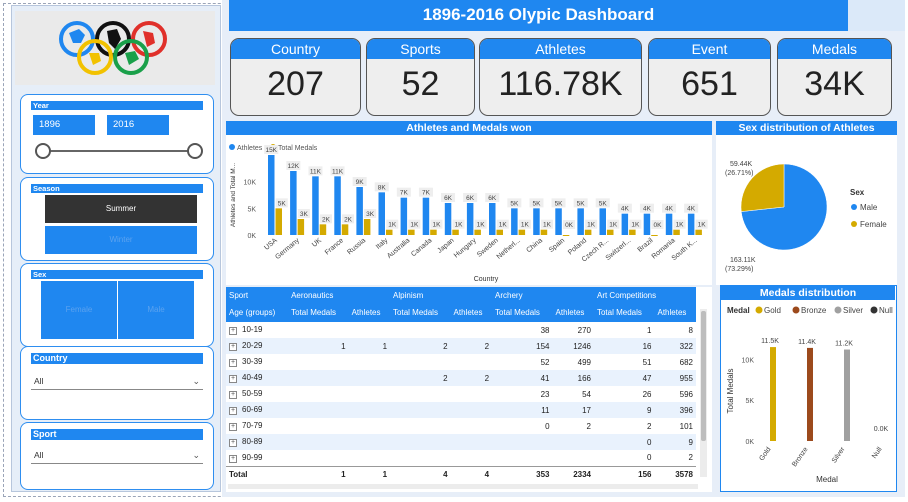  I want to click on matrix-age-cell: +90-99, so click(257, 458).